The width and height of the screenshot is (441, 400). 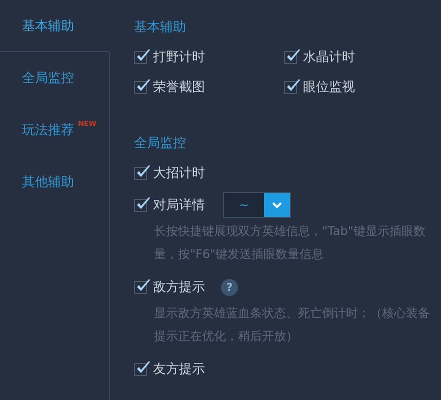 I want to click on sidebar-tab: 基本辅助, so click(x=55, y=26).